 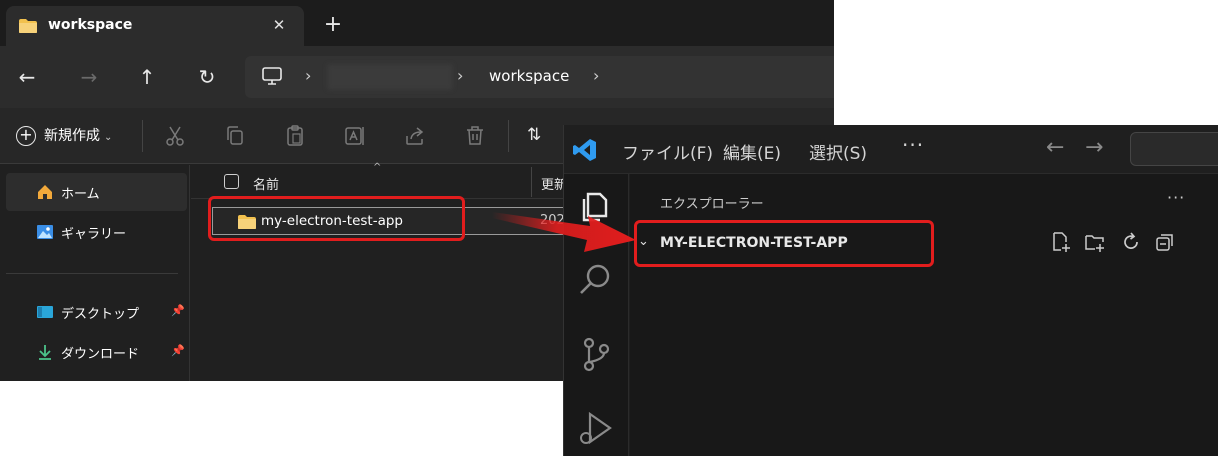 What do you see at coordinates (415, 136) in the screenshot?
I see `share-icon` at bounding box center [415, 136].